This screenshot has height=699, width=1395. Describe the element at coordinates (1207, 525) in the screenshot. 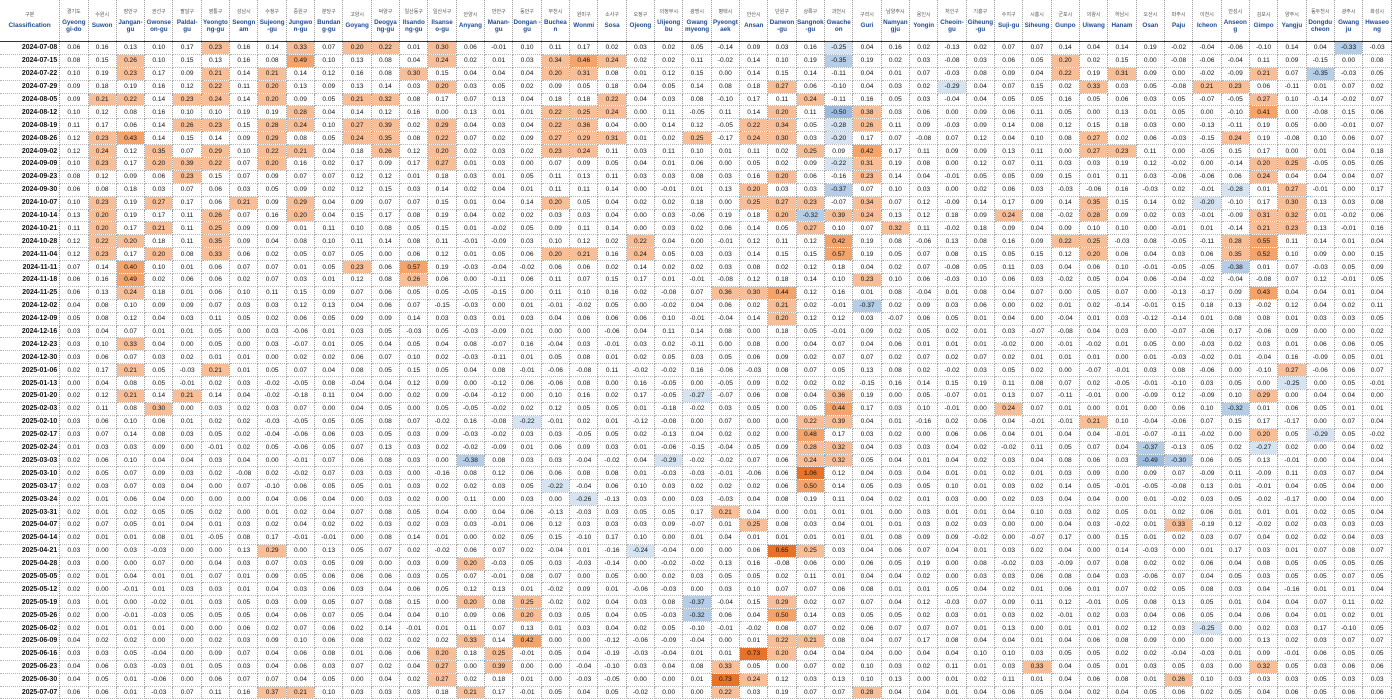

I see `value-cell: -0.19` at that location.